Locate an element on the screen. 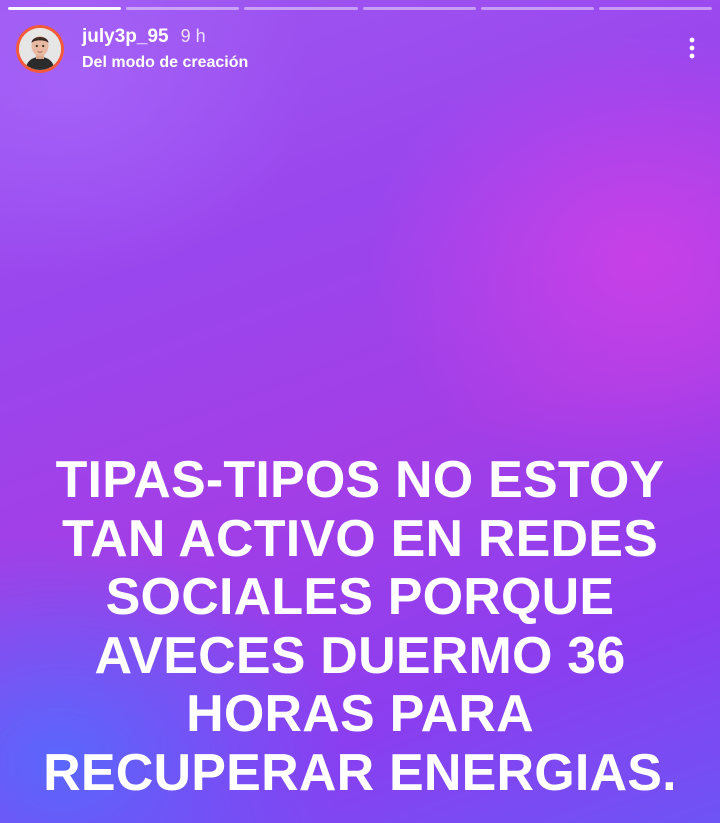 This screenshot has height=823, width=720. story-header: july3p_95 9 h Del modo de creación is located at coordinates (360, 49).